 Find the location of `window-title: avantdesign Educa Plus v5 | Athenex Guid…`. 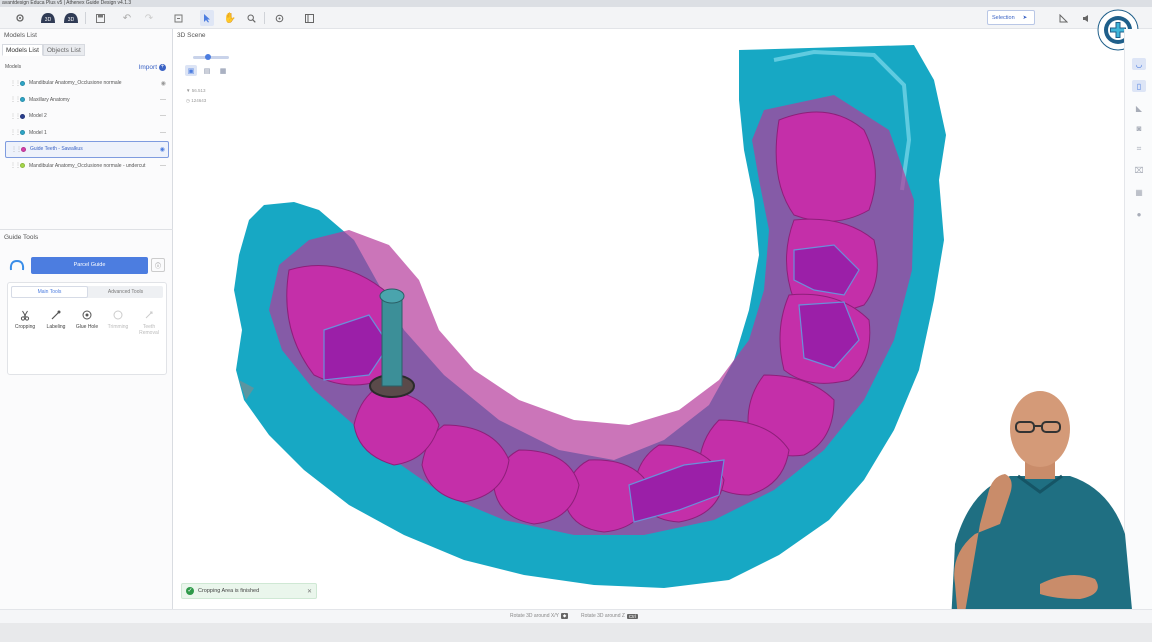

window-title: avantdesign Educa Plus v5 | Athenex Guid… is located at coordinates (67, 3).